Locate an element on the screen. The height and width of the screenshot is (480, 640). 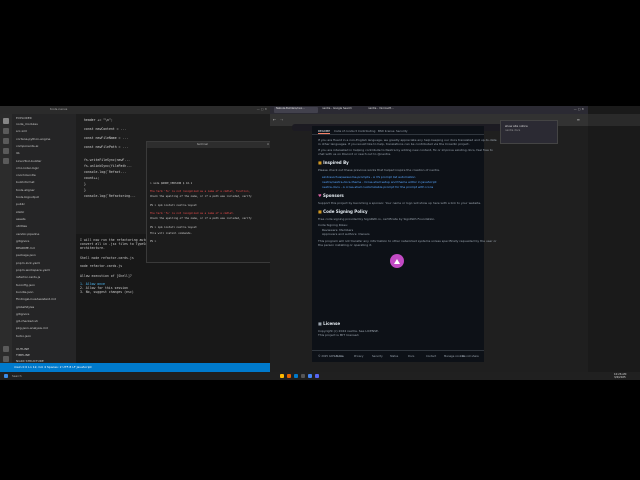
account-icon is located at coordinates (6, 349).